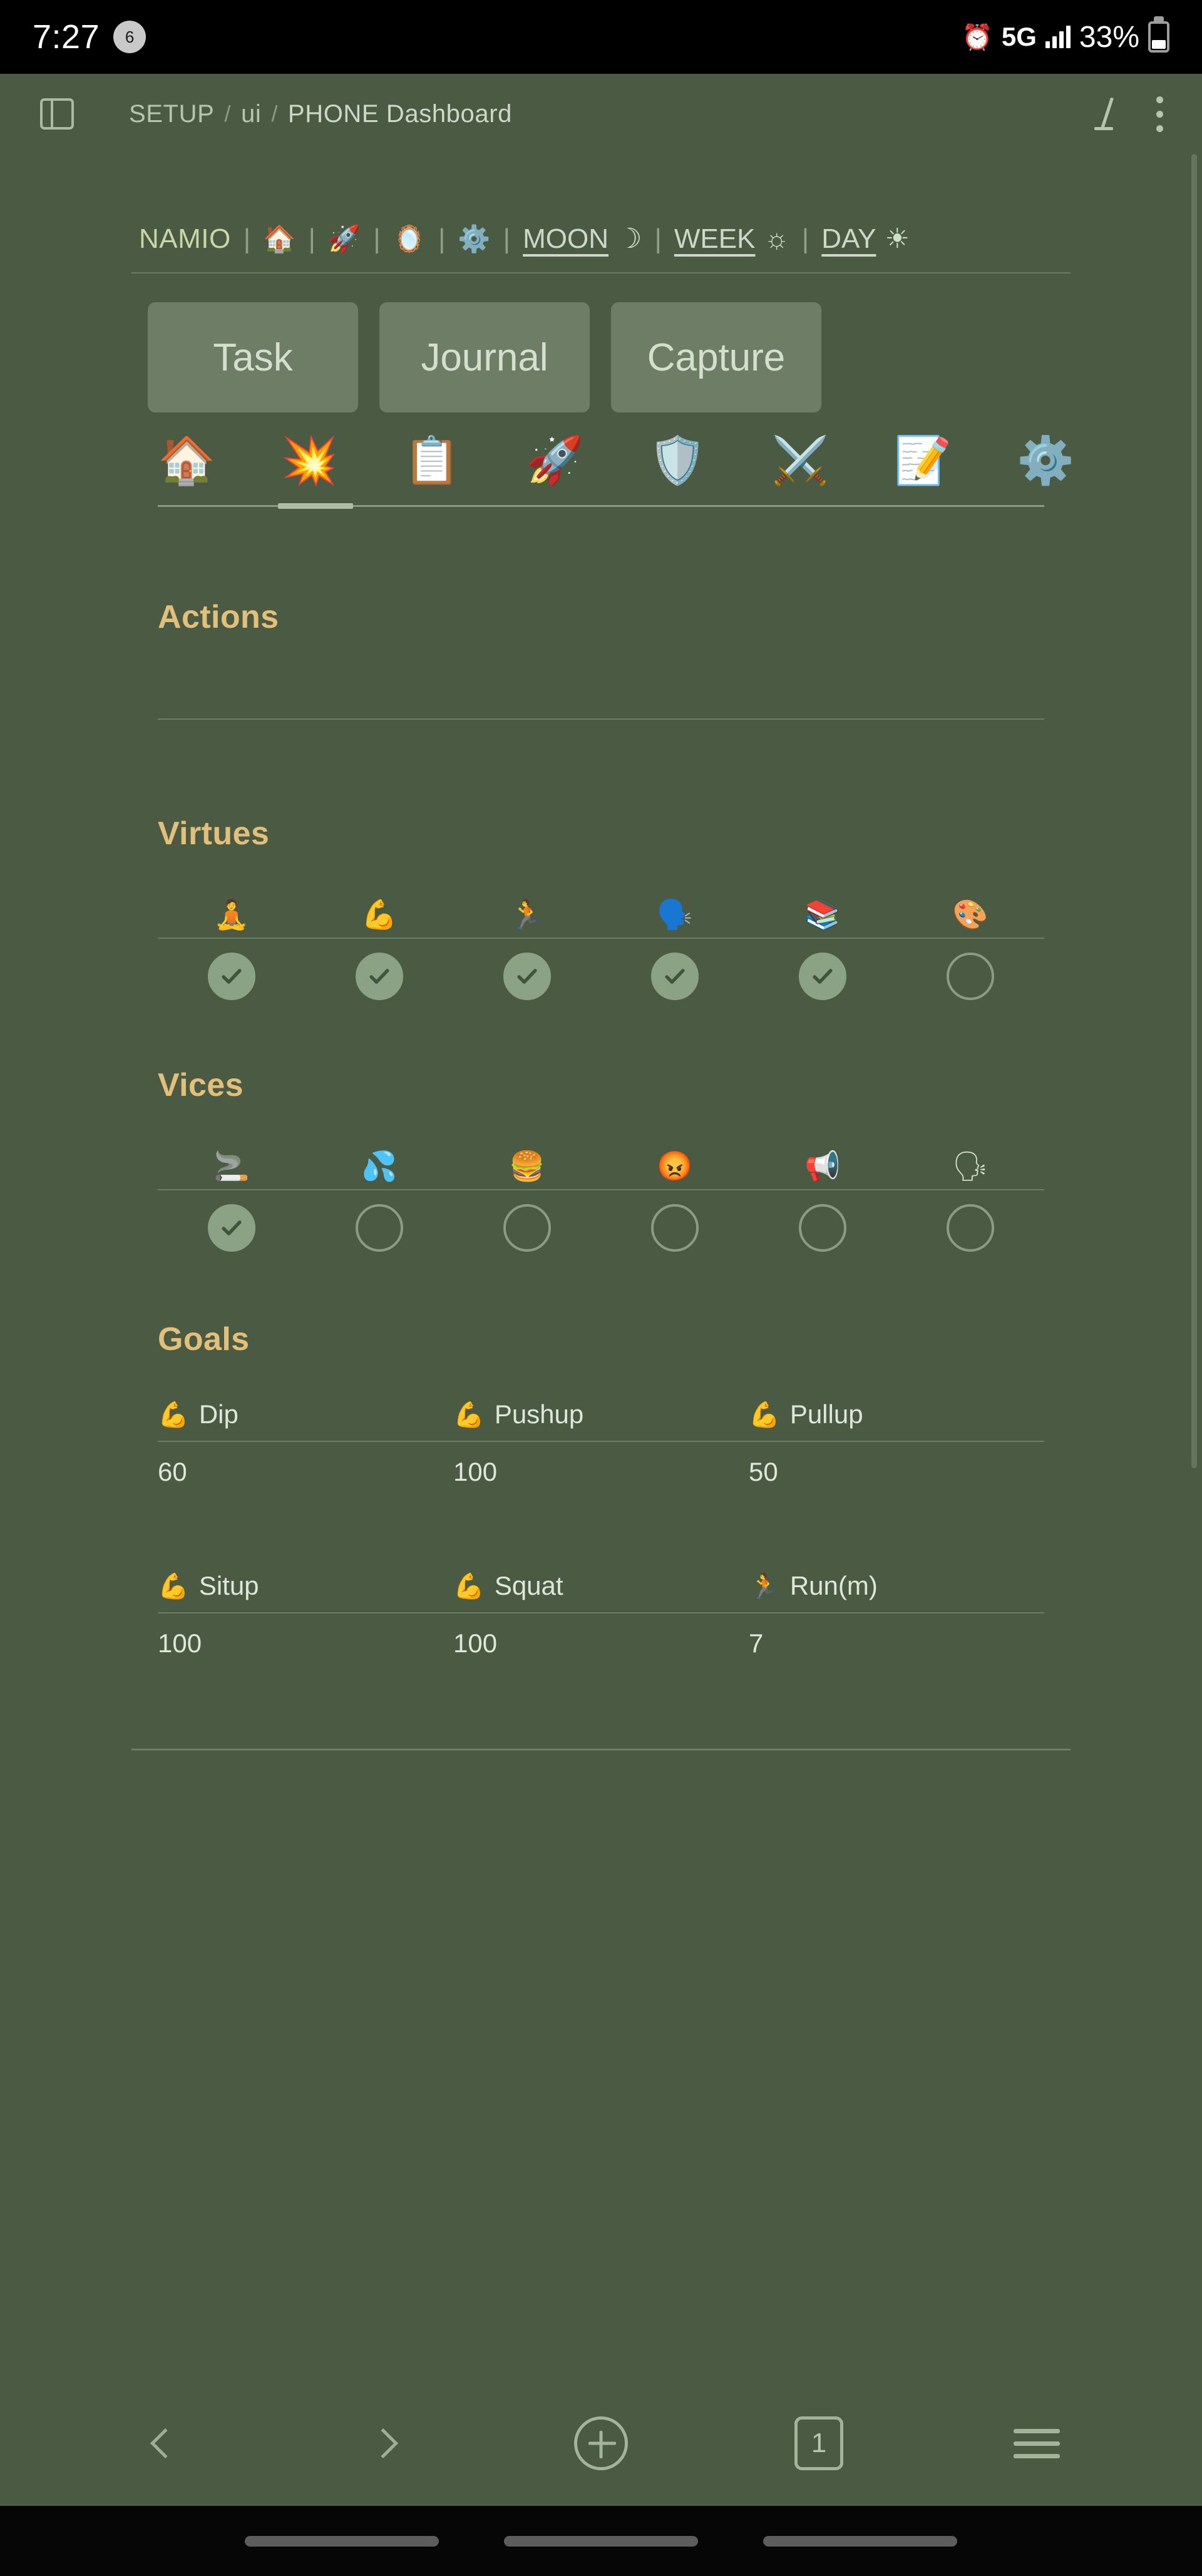  What do you see at coordinates (629, 238) in the screenshot?
I see `crescent-moon-icon: ☽` at bounding box center [629, 238].